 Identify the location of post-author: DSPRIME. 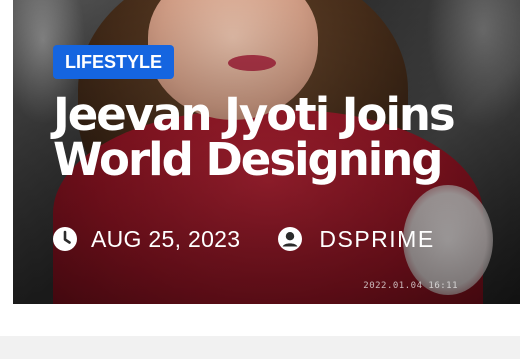
(356, 239).